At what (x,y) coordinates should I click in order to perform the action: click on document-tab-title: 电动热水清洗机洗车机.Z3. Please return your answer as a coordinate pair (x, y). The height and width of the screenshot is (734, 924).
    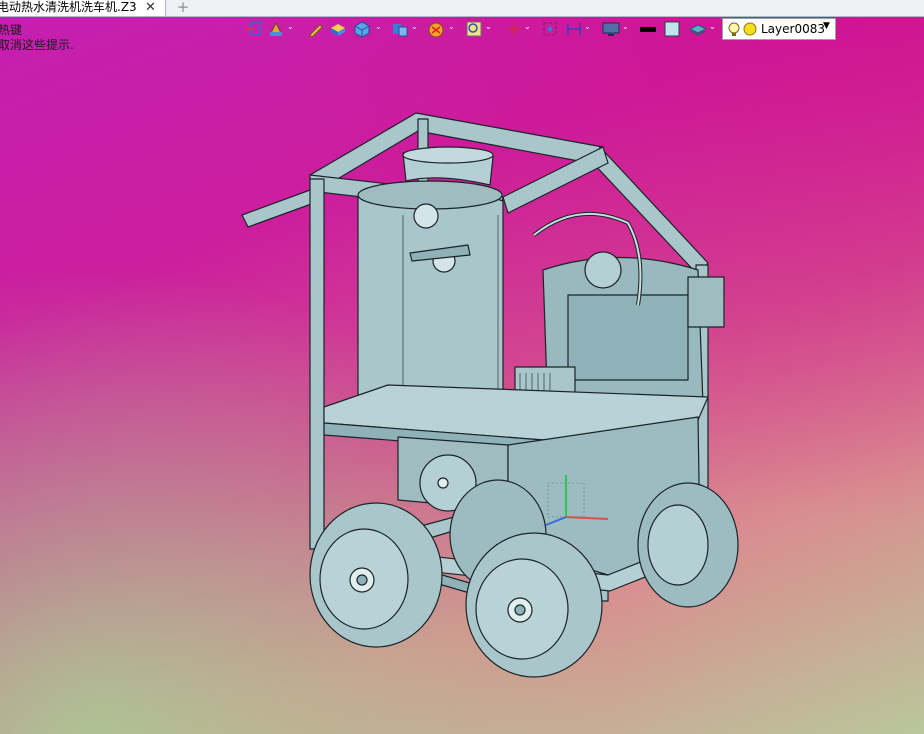
    Looking at the image, I should click on (68, 7).